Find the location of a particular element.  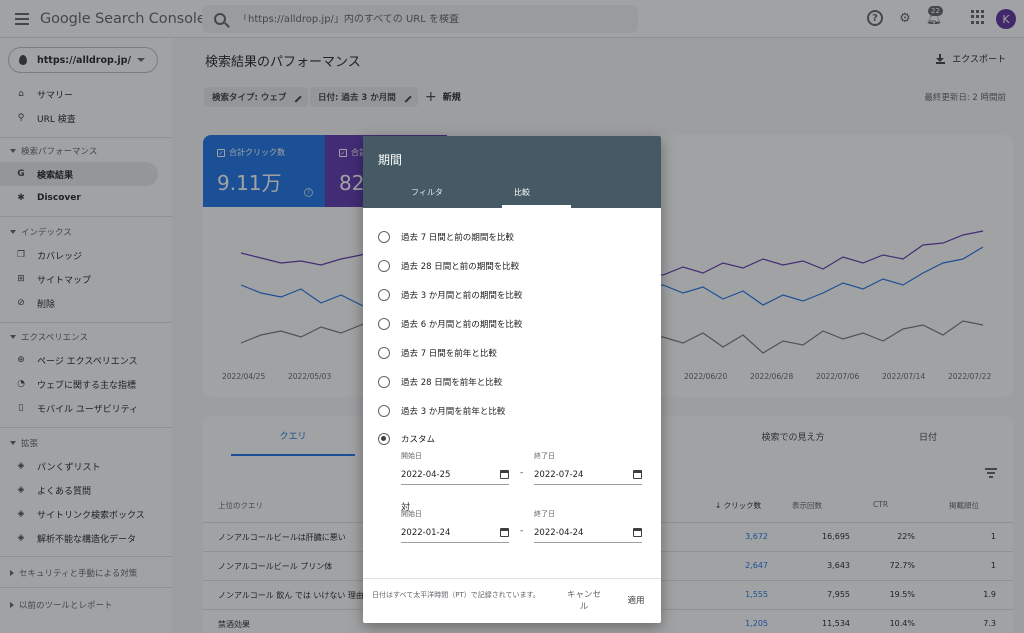

dialog-header: 期間 フィルタ 比較 is located at coordinates (512, 172).